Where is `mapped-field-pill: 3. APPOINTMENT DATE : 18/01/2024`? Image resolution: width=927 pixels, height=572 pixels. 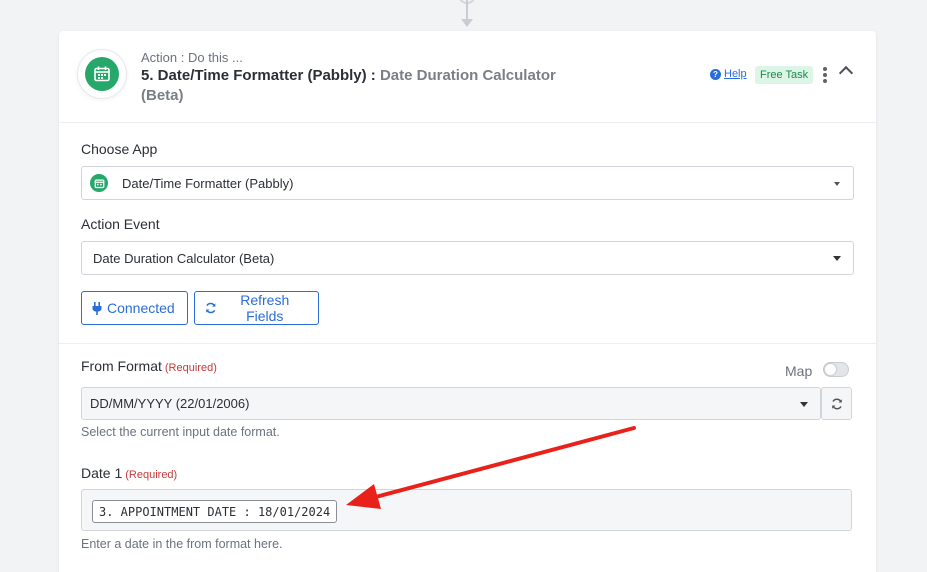
mapped-field-pill: 3. APPOINTMENT DATE : 18/01/2024 is located at coordinates (215, 511).